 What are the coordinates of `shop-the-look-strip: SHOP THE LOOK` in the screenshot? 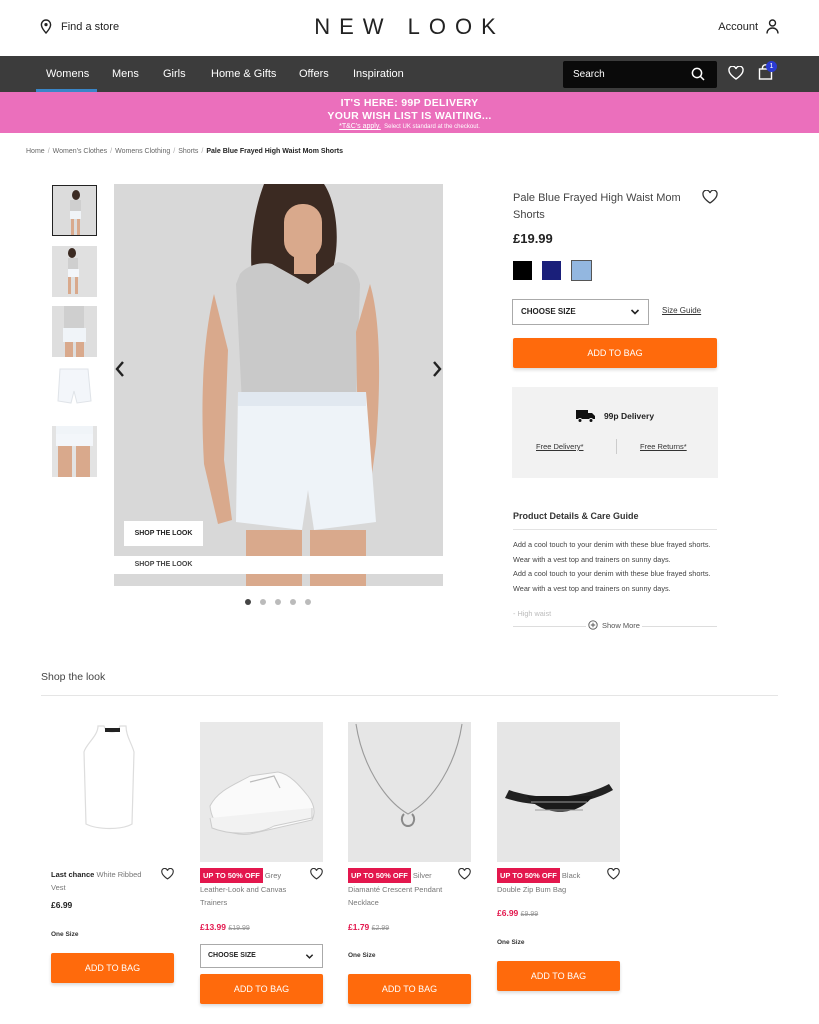 It's located at (278, 565).